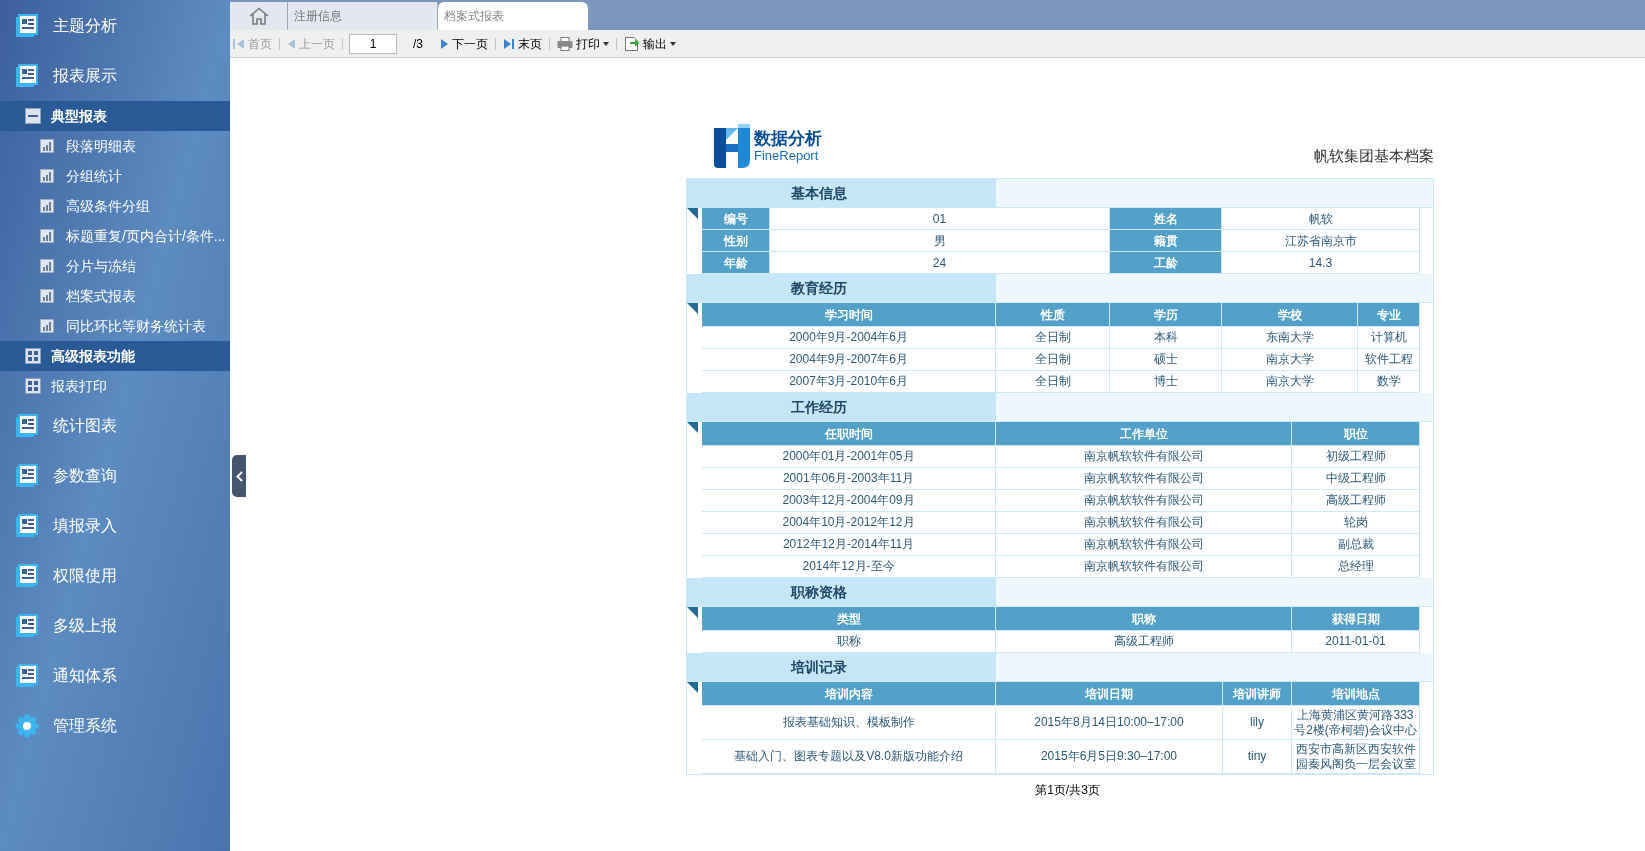 The width and height of the screenshot is (1645, 851). I want to click on collapse-handle, so click(239, 476).